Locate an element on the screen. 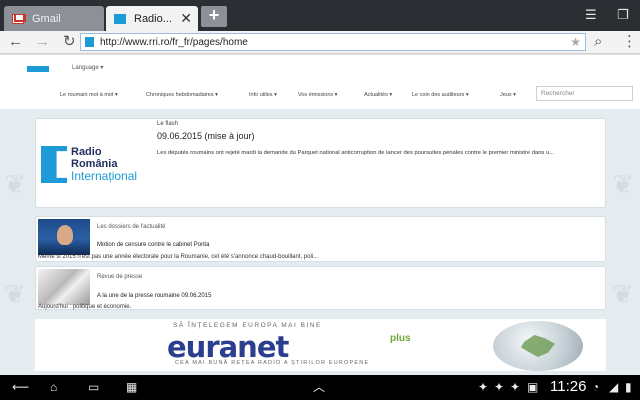 This screenshot has height=400, width=640. menu-item: Actualités ▾ is located at coordinates (378, 95).